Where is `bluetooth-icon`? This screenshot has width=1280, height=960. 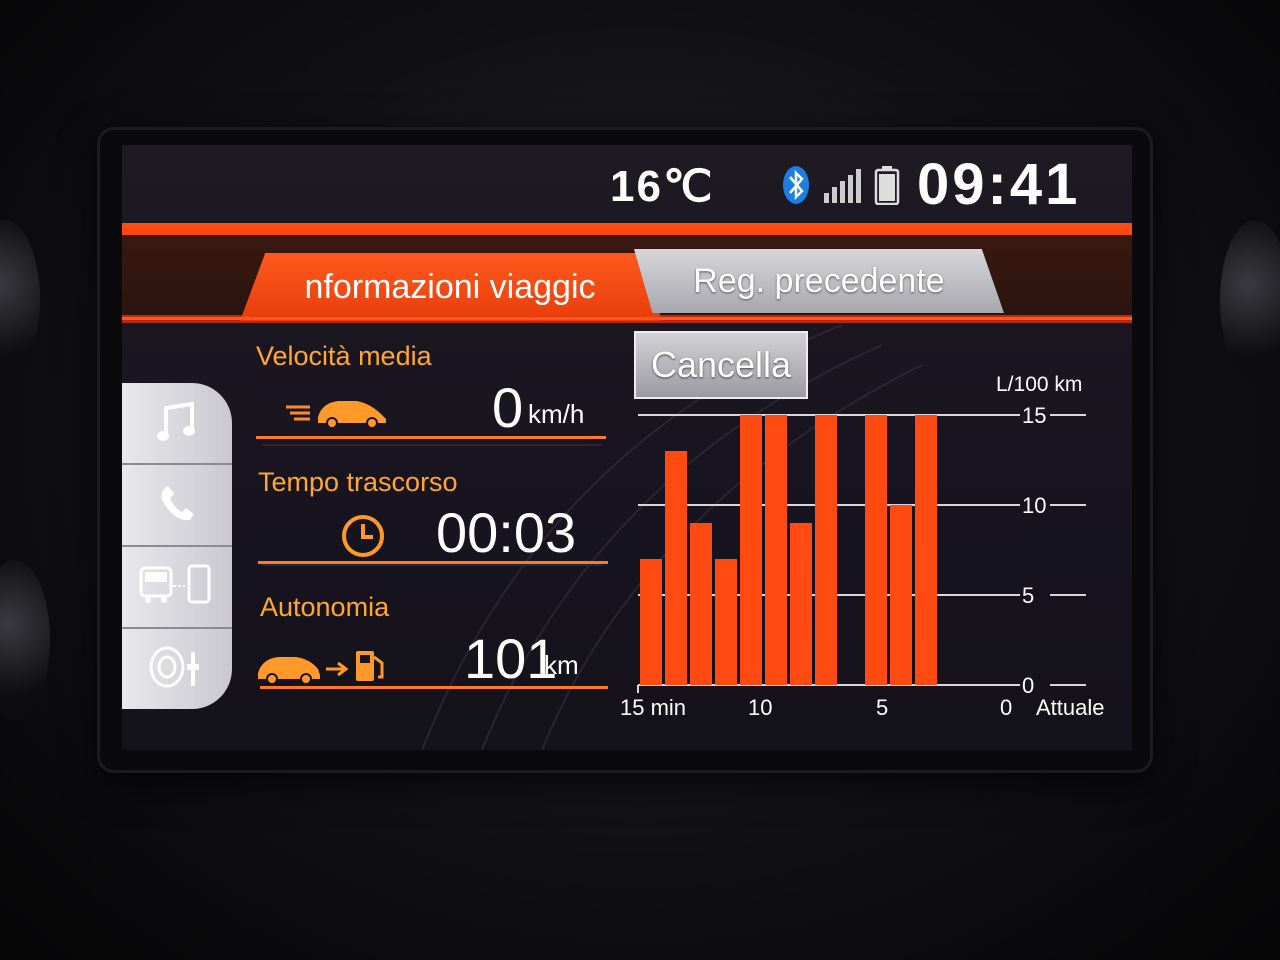 bluetooth-icon is located at coordinates (796, 187).